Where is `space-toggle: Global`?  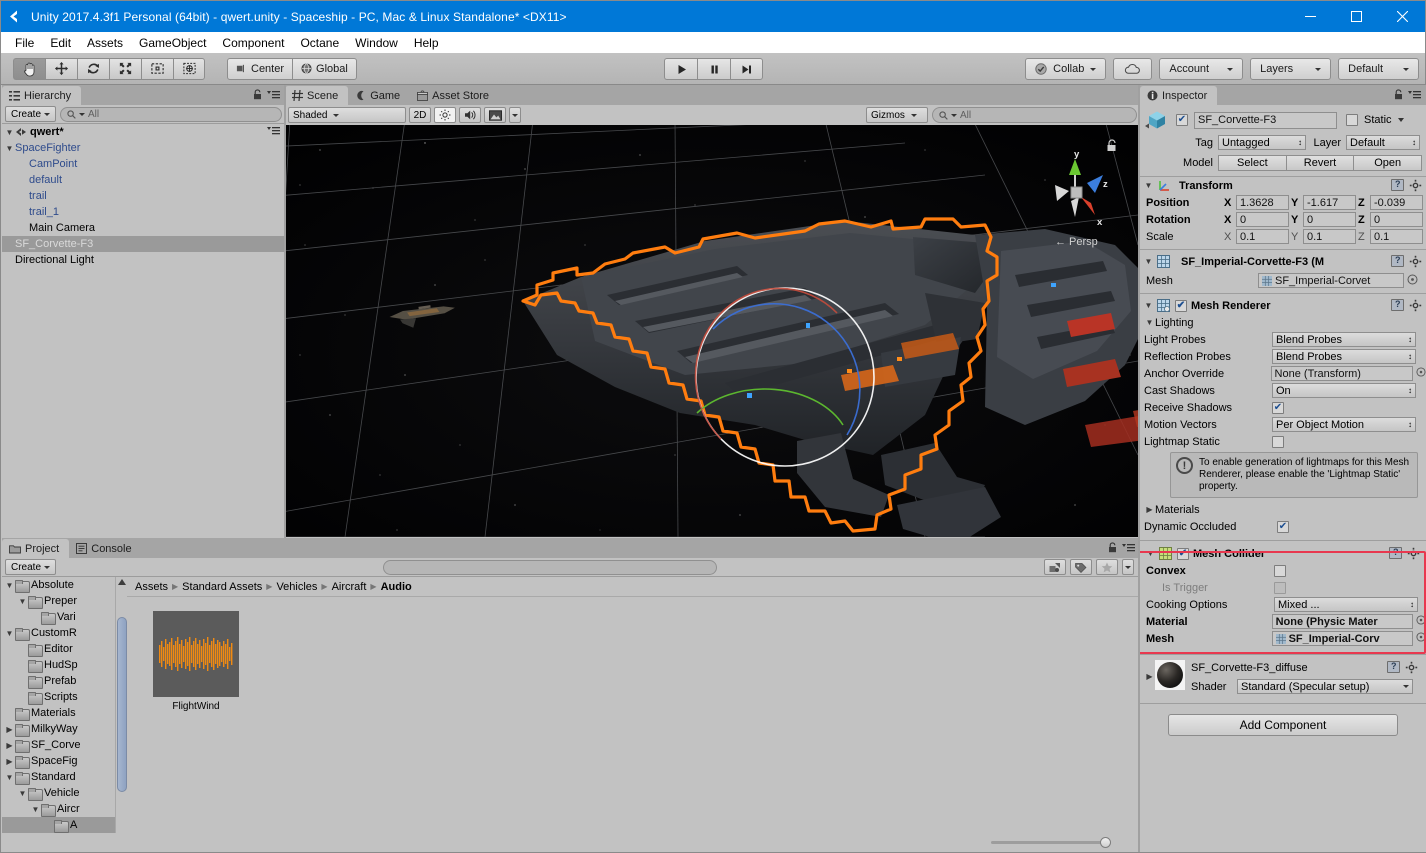
space-toggle: Global is located at coordinates (325, 68).